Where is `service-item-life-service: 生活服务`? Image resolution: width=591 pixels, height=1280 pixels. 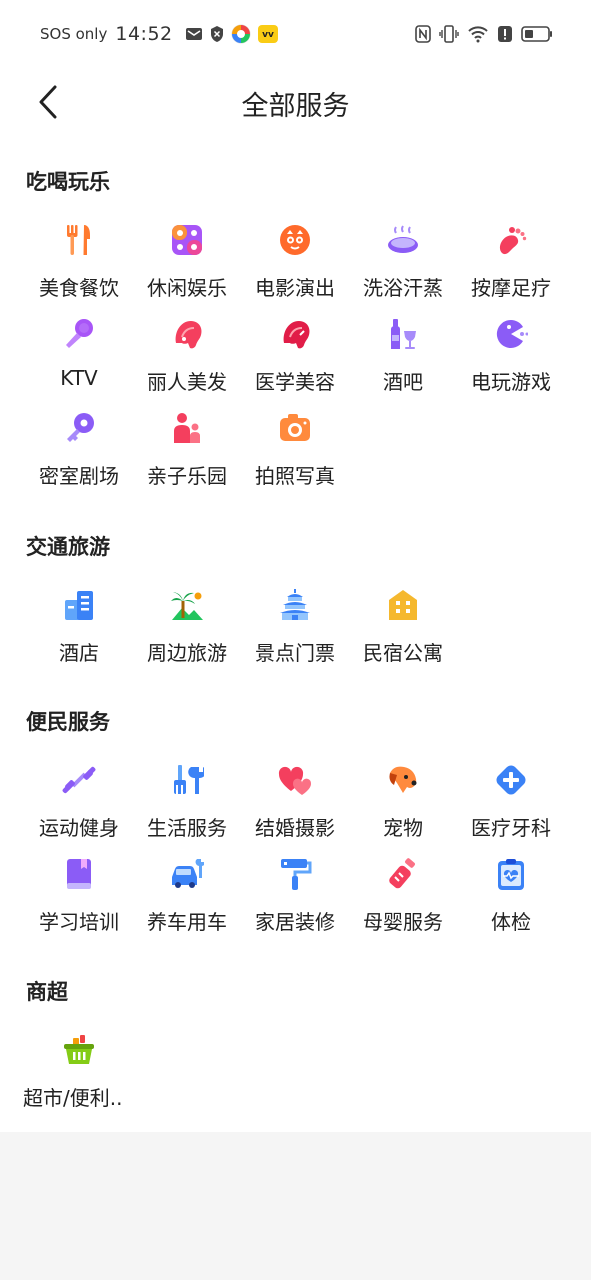 service-item-life-service: 生活服务 is located at coordinates (187, 802).